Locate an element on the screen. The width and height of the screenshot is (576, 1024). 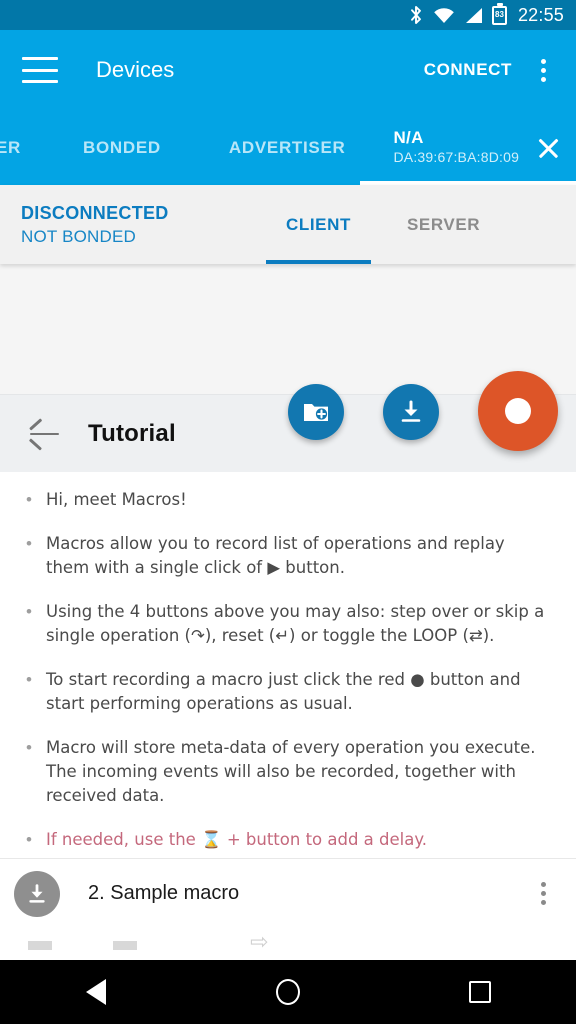
new-folder-fab is located at coordinates (316, 412).